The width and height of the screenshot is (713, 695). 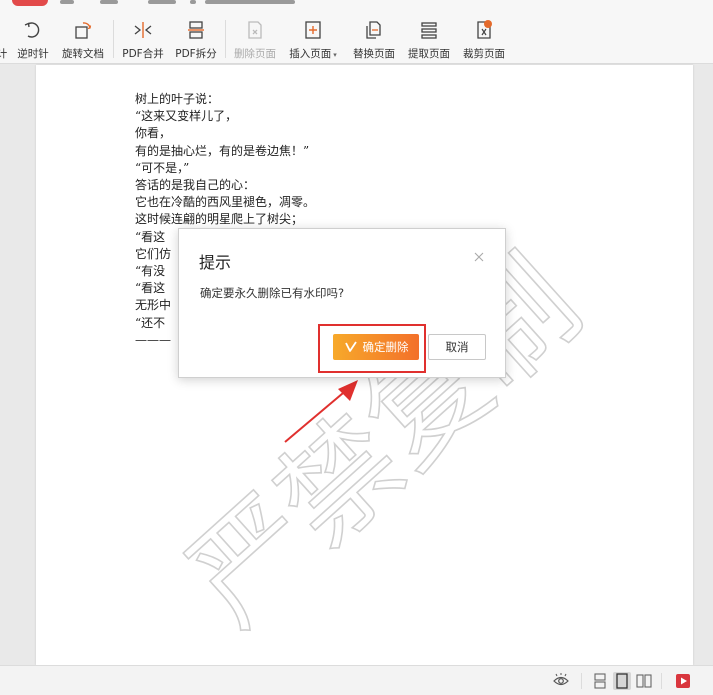 I want to click on brand-v-icon, so click(x=350, y=346).